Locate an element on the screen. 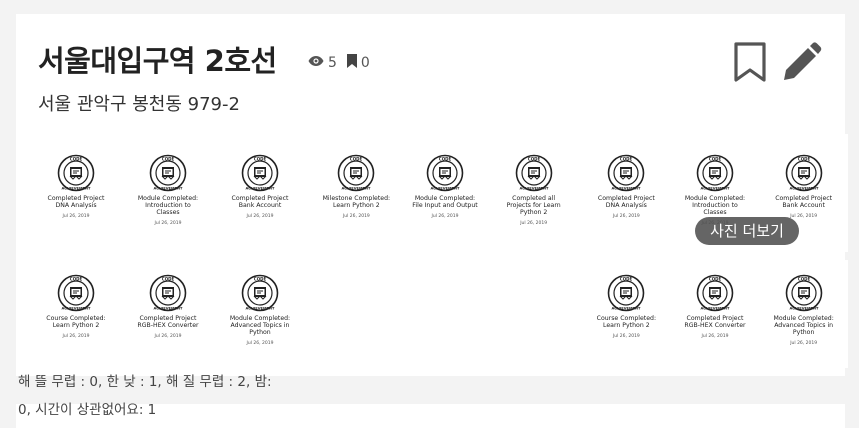 Image resolution: width=859 pixels, height=428 pixels. place-title: 서울대입구역 2호선 is located at coordinates (157, 61).